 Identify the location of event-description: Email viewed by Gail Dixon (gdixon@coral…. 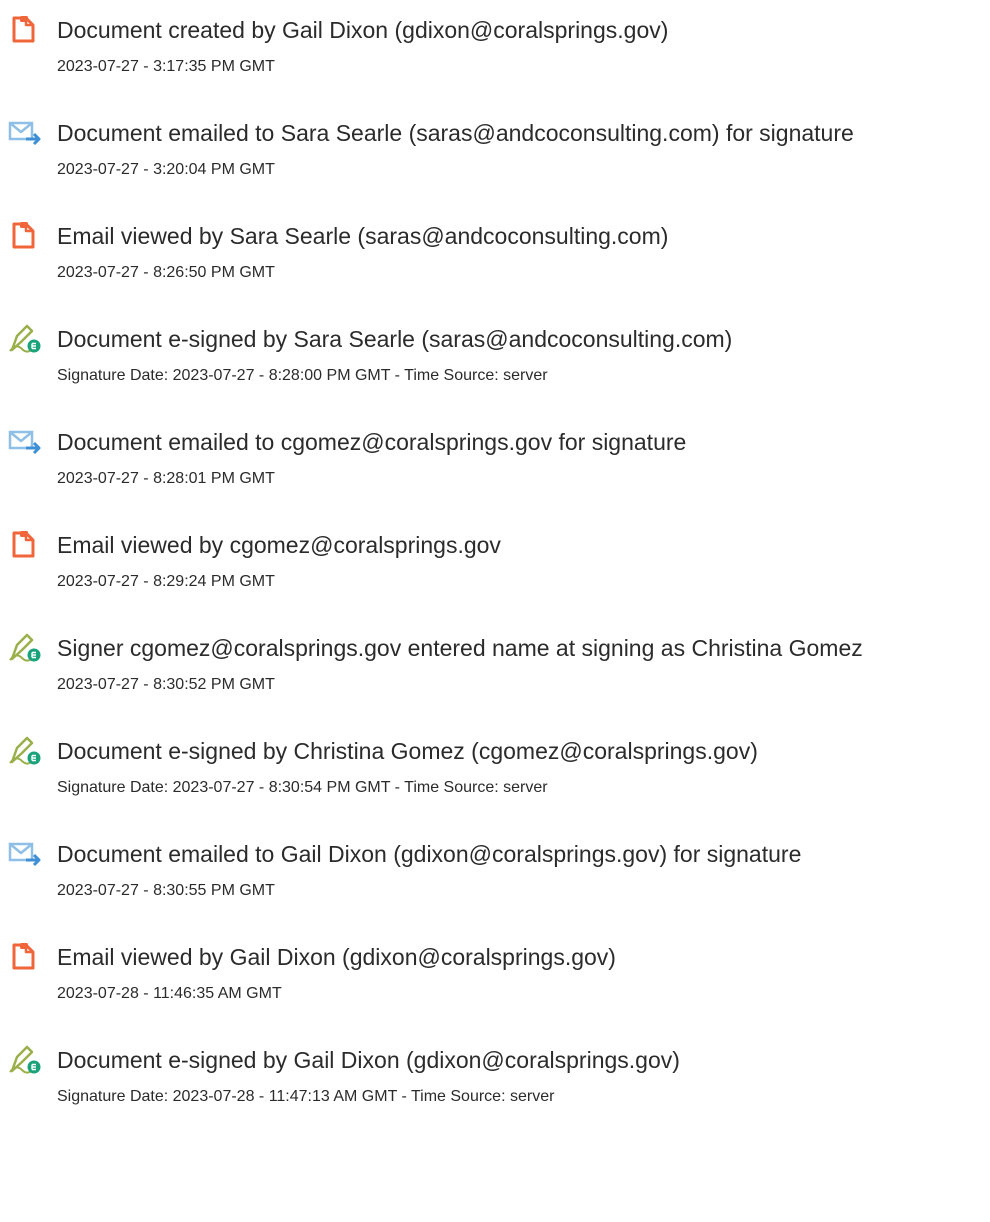
(336, 957).